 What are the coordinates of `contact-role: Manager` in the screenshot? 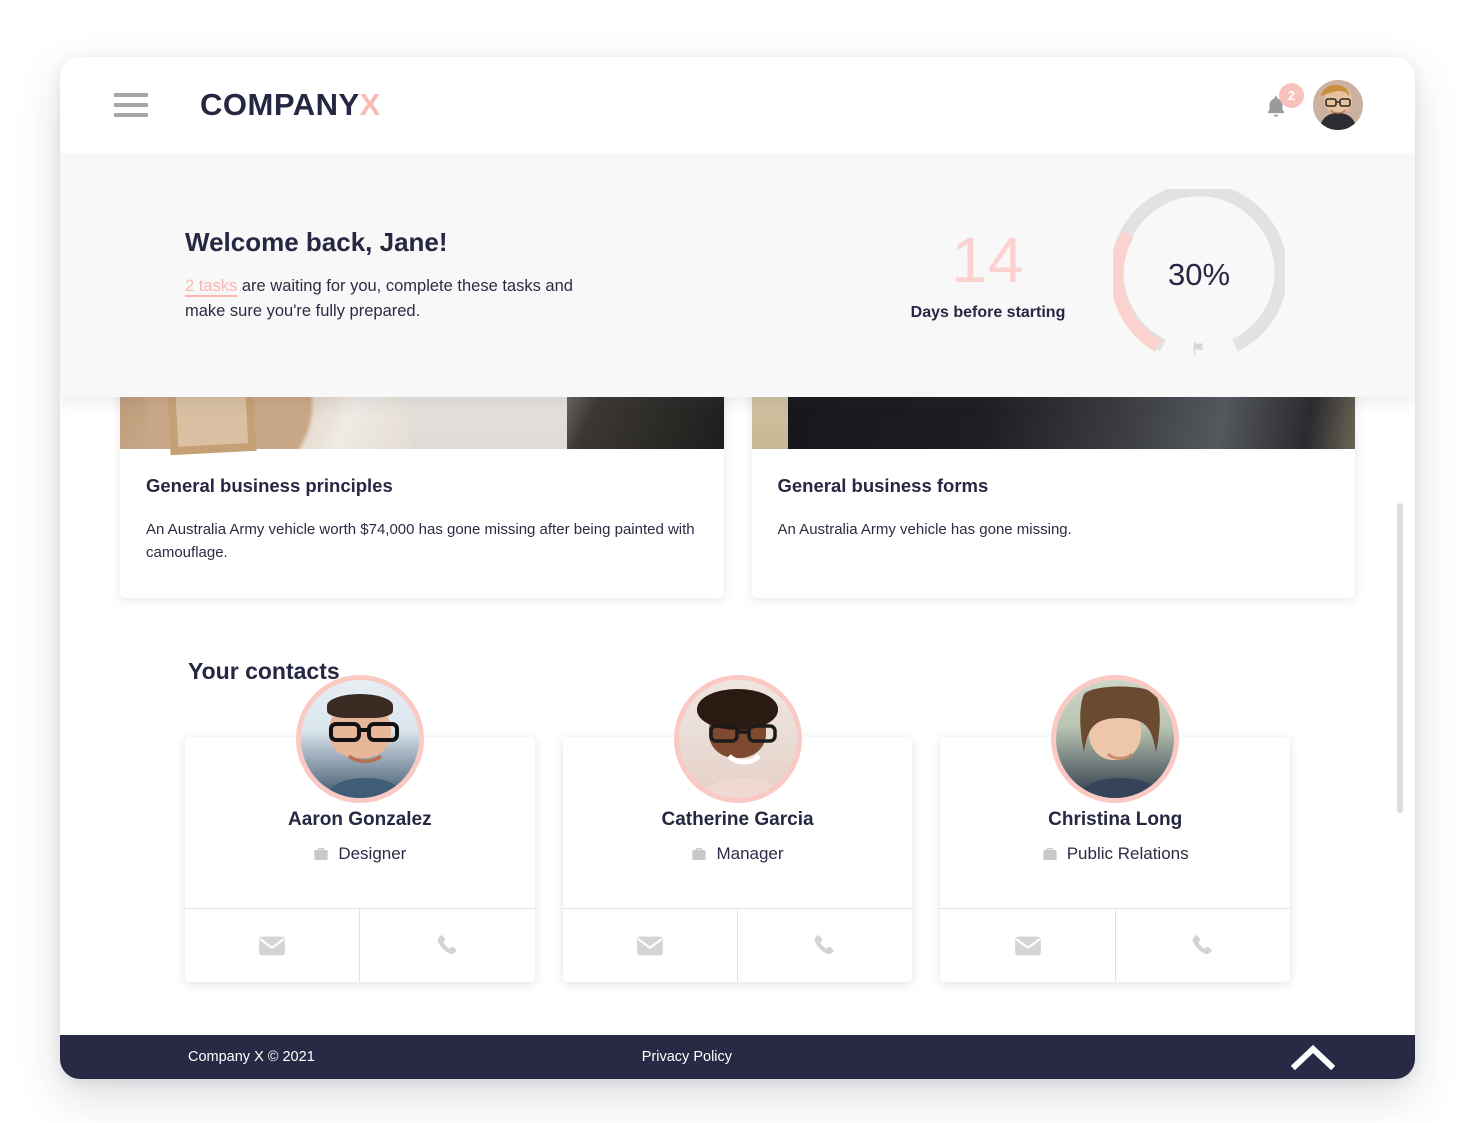 It's located at (750, 853).